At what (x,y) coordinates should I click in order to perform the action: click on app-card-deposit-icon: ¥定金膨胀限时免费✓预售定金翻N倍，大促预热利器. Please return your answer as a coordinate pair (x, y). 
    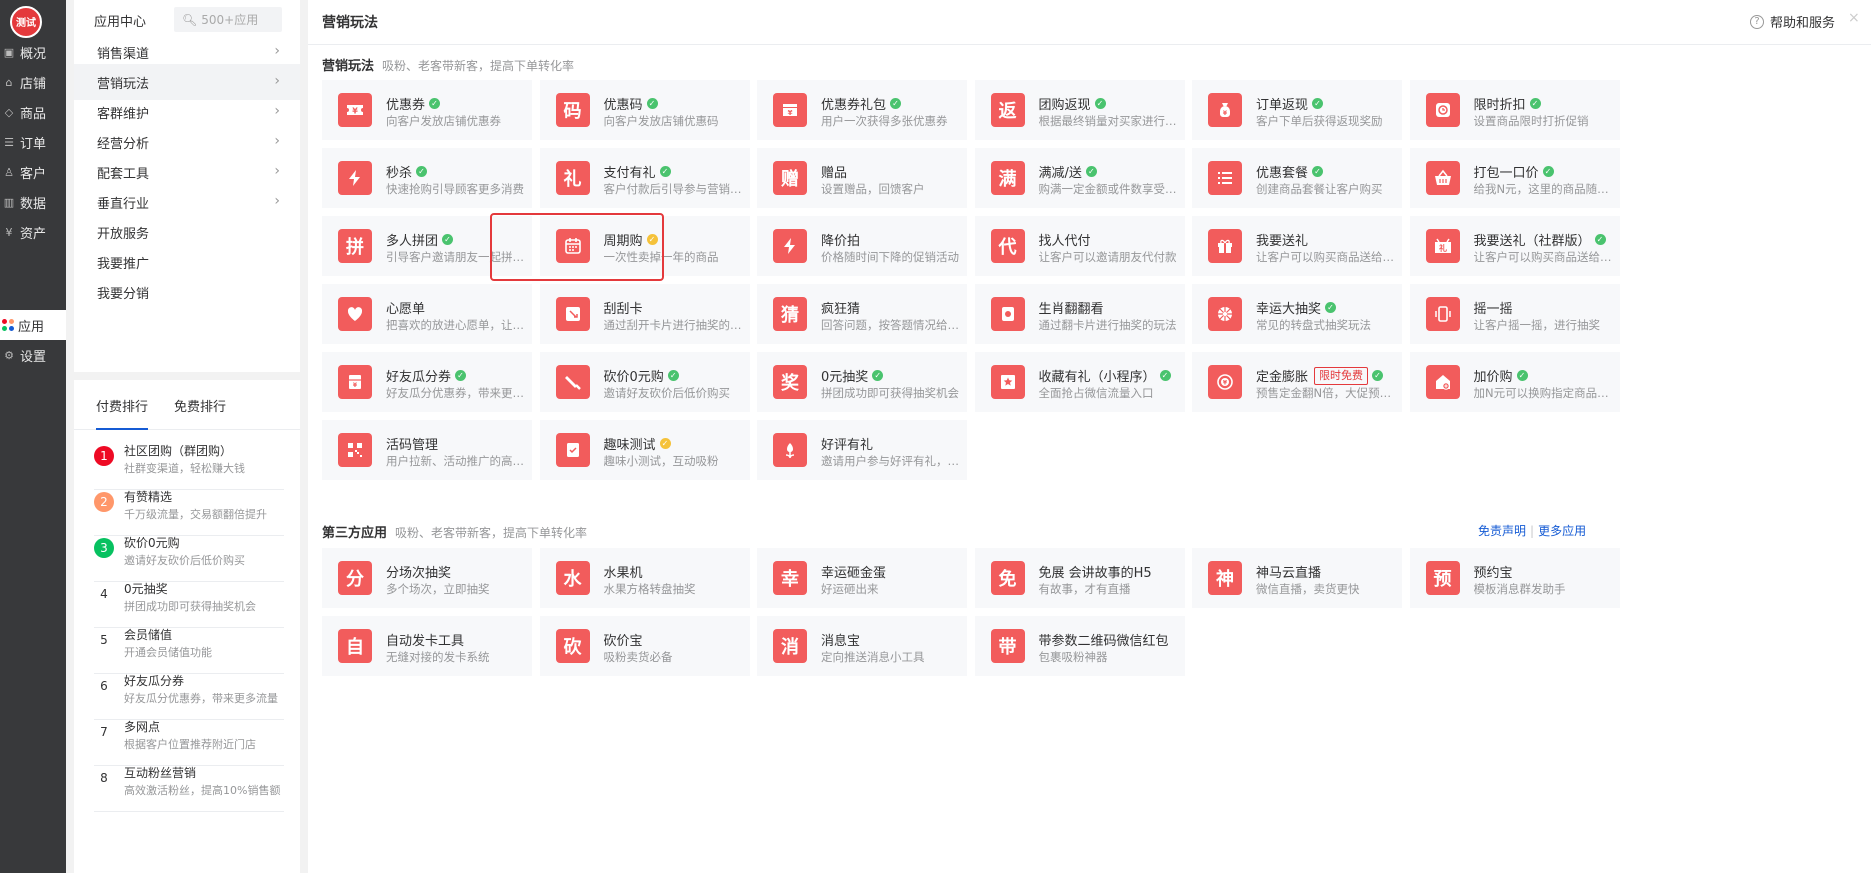
    Looking at the image, I should click on (1297, 382).